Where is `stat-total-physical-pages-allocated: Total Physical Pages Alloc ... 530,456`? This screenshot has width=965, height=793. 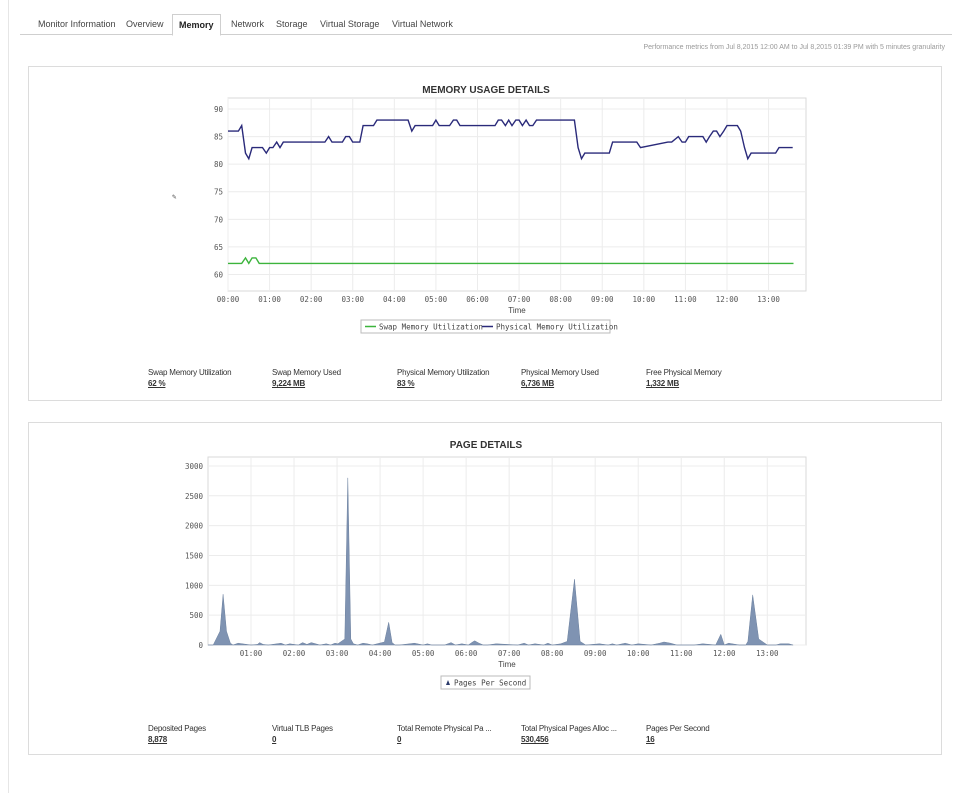 stat-total-physical-pages-allocated: Total Physical Pages Alloc ... 530,456 is located at coordinates (569, 734).